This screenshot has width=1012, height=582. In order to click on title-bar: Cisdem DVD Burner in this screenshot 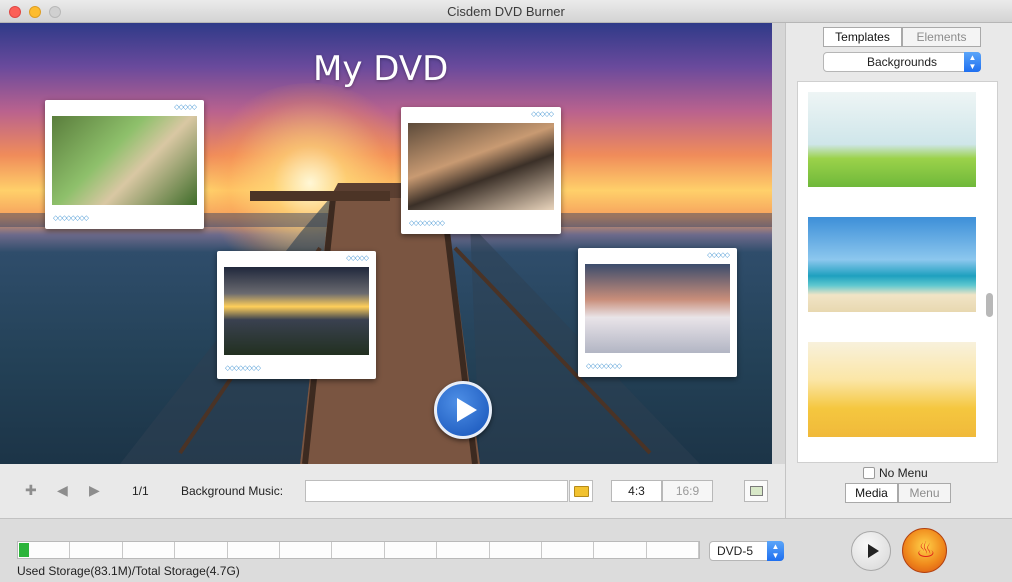, I will do `click(506, 11)`.